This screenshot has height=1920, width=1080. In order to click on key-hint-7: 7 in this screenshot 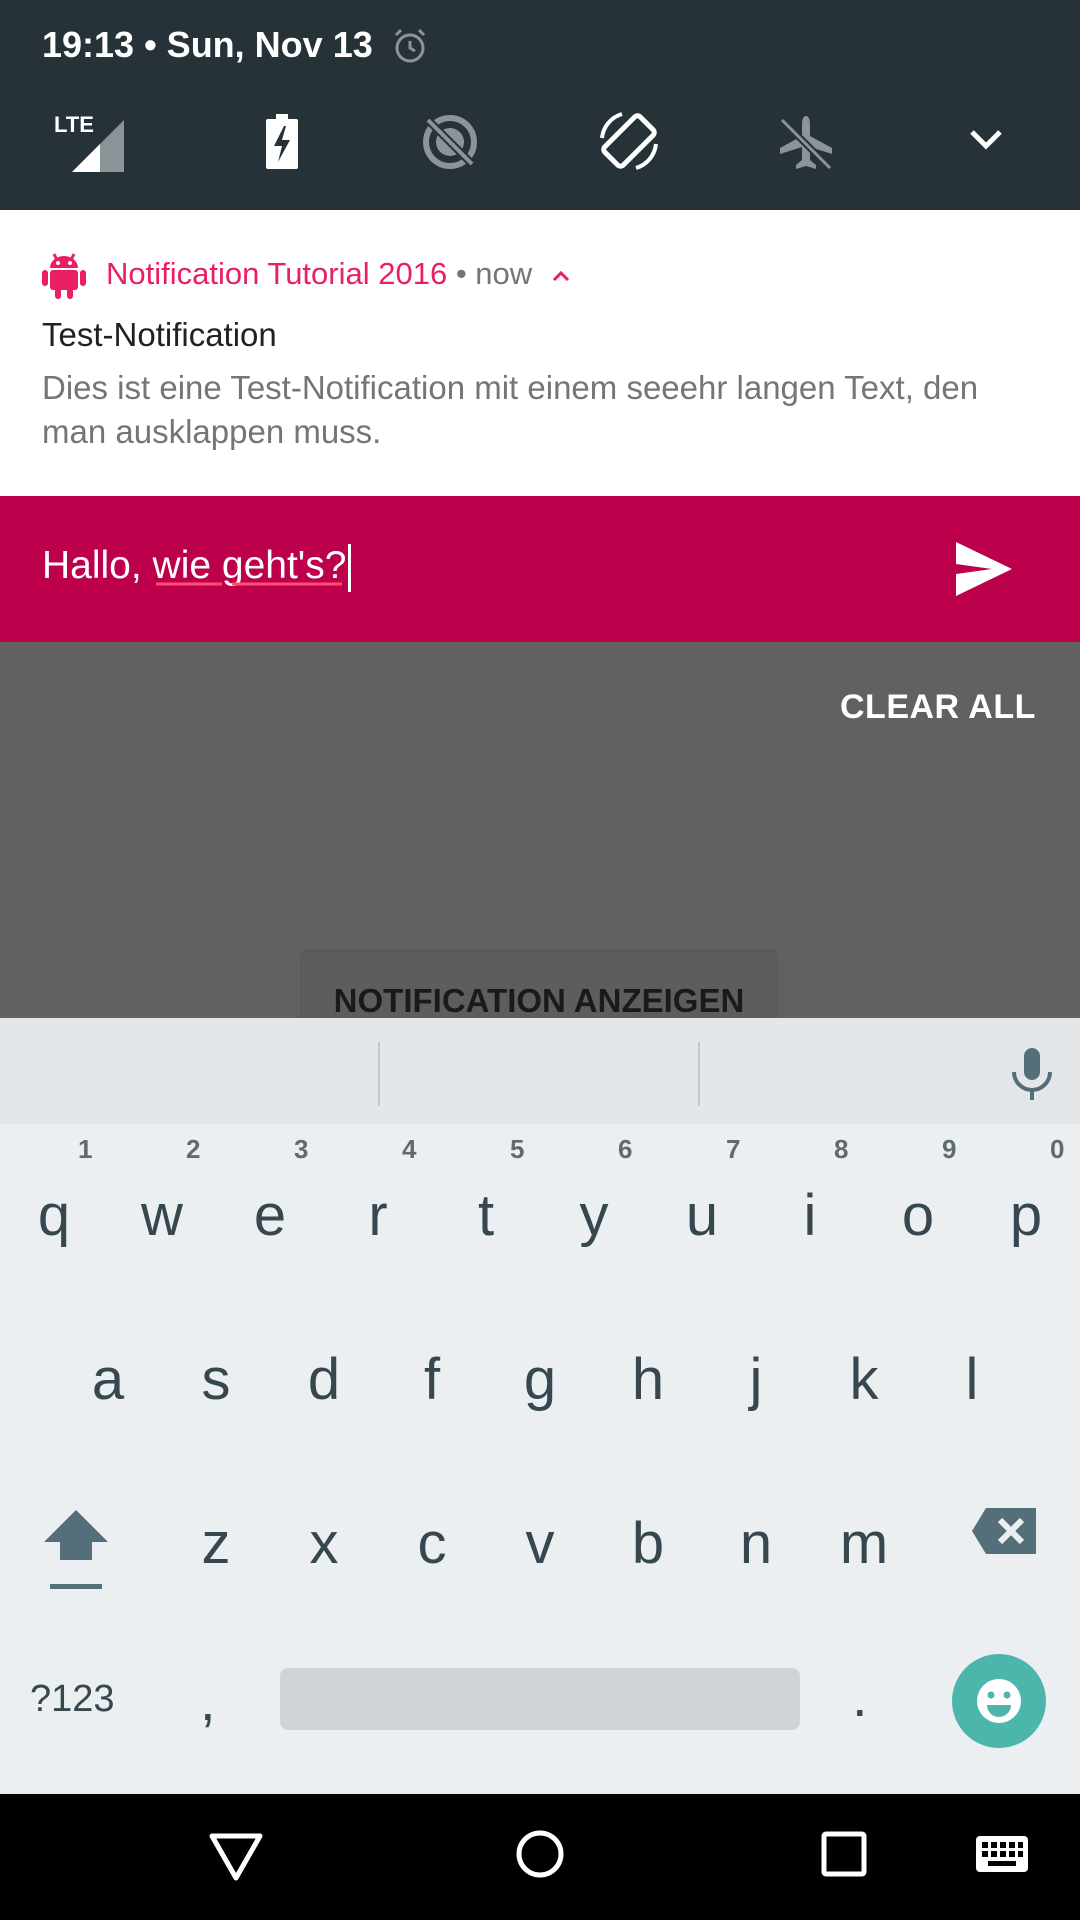, I will do `click(733, 1149)`.